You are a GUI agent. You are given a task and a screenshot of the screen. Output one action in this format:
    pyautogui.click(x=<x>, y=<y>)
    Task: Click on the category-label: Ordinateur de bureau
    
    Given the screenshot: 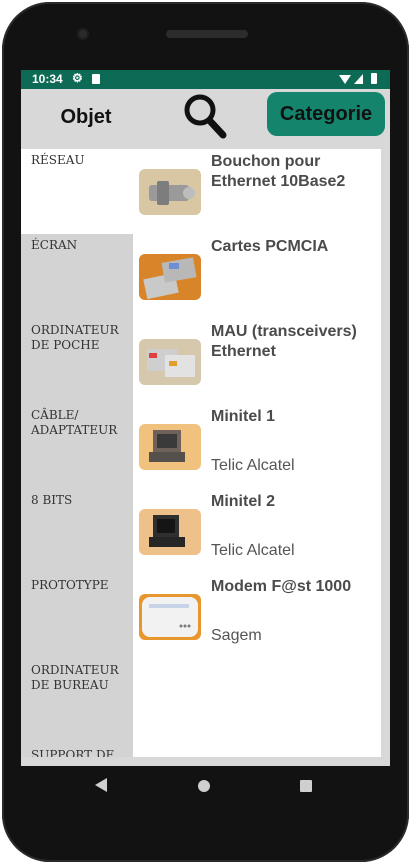 What is the action you would take?
    pyautogui.click(x=75, y=677)
    